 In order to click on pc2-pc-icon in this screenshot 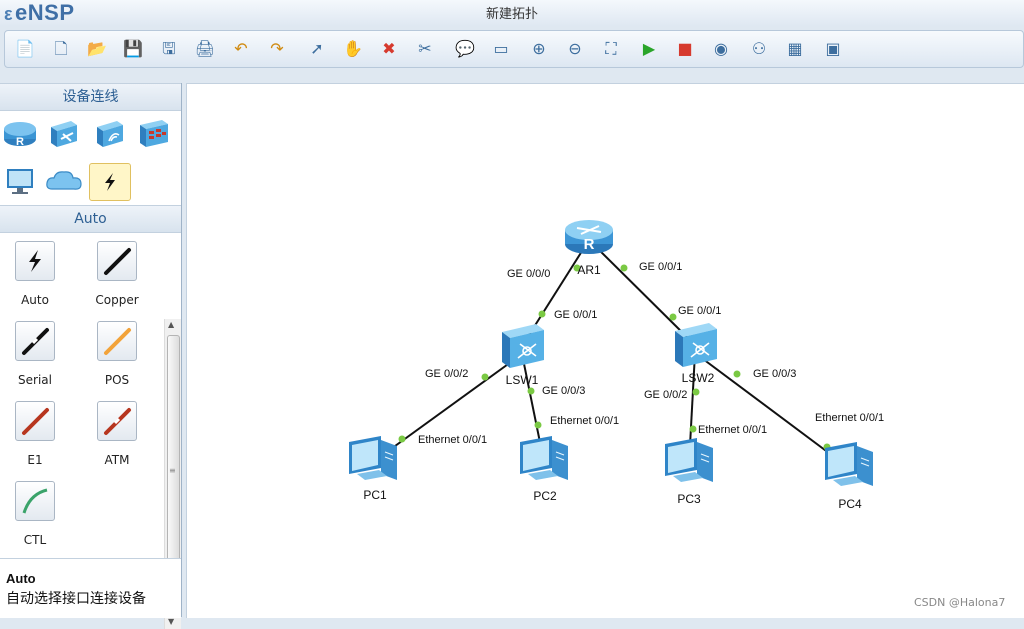, I will do `click(544, 458)`.